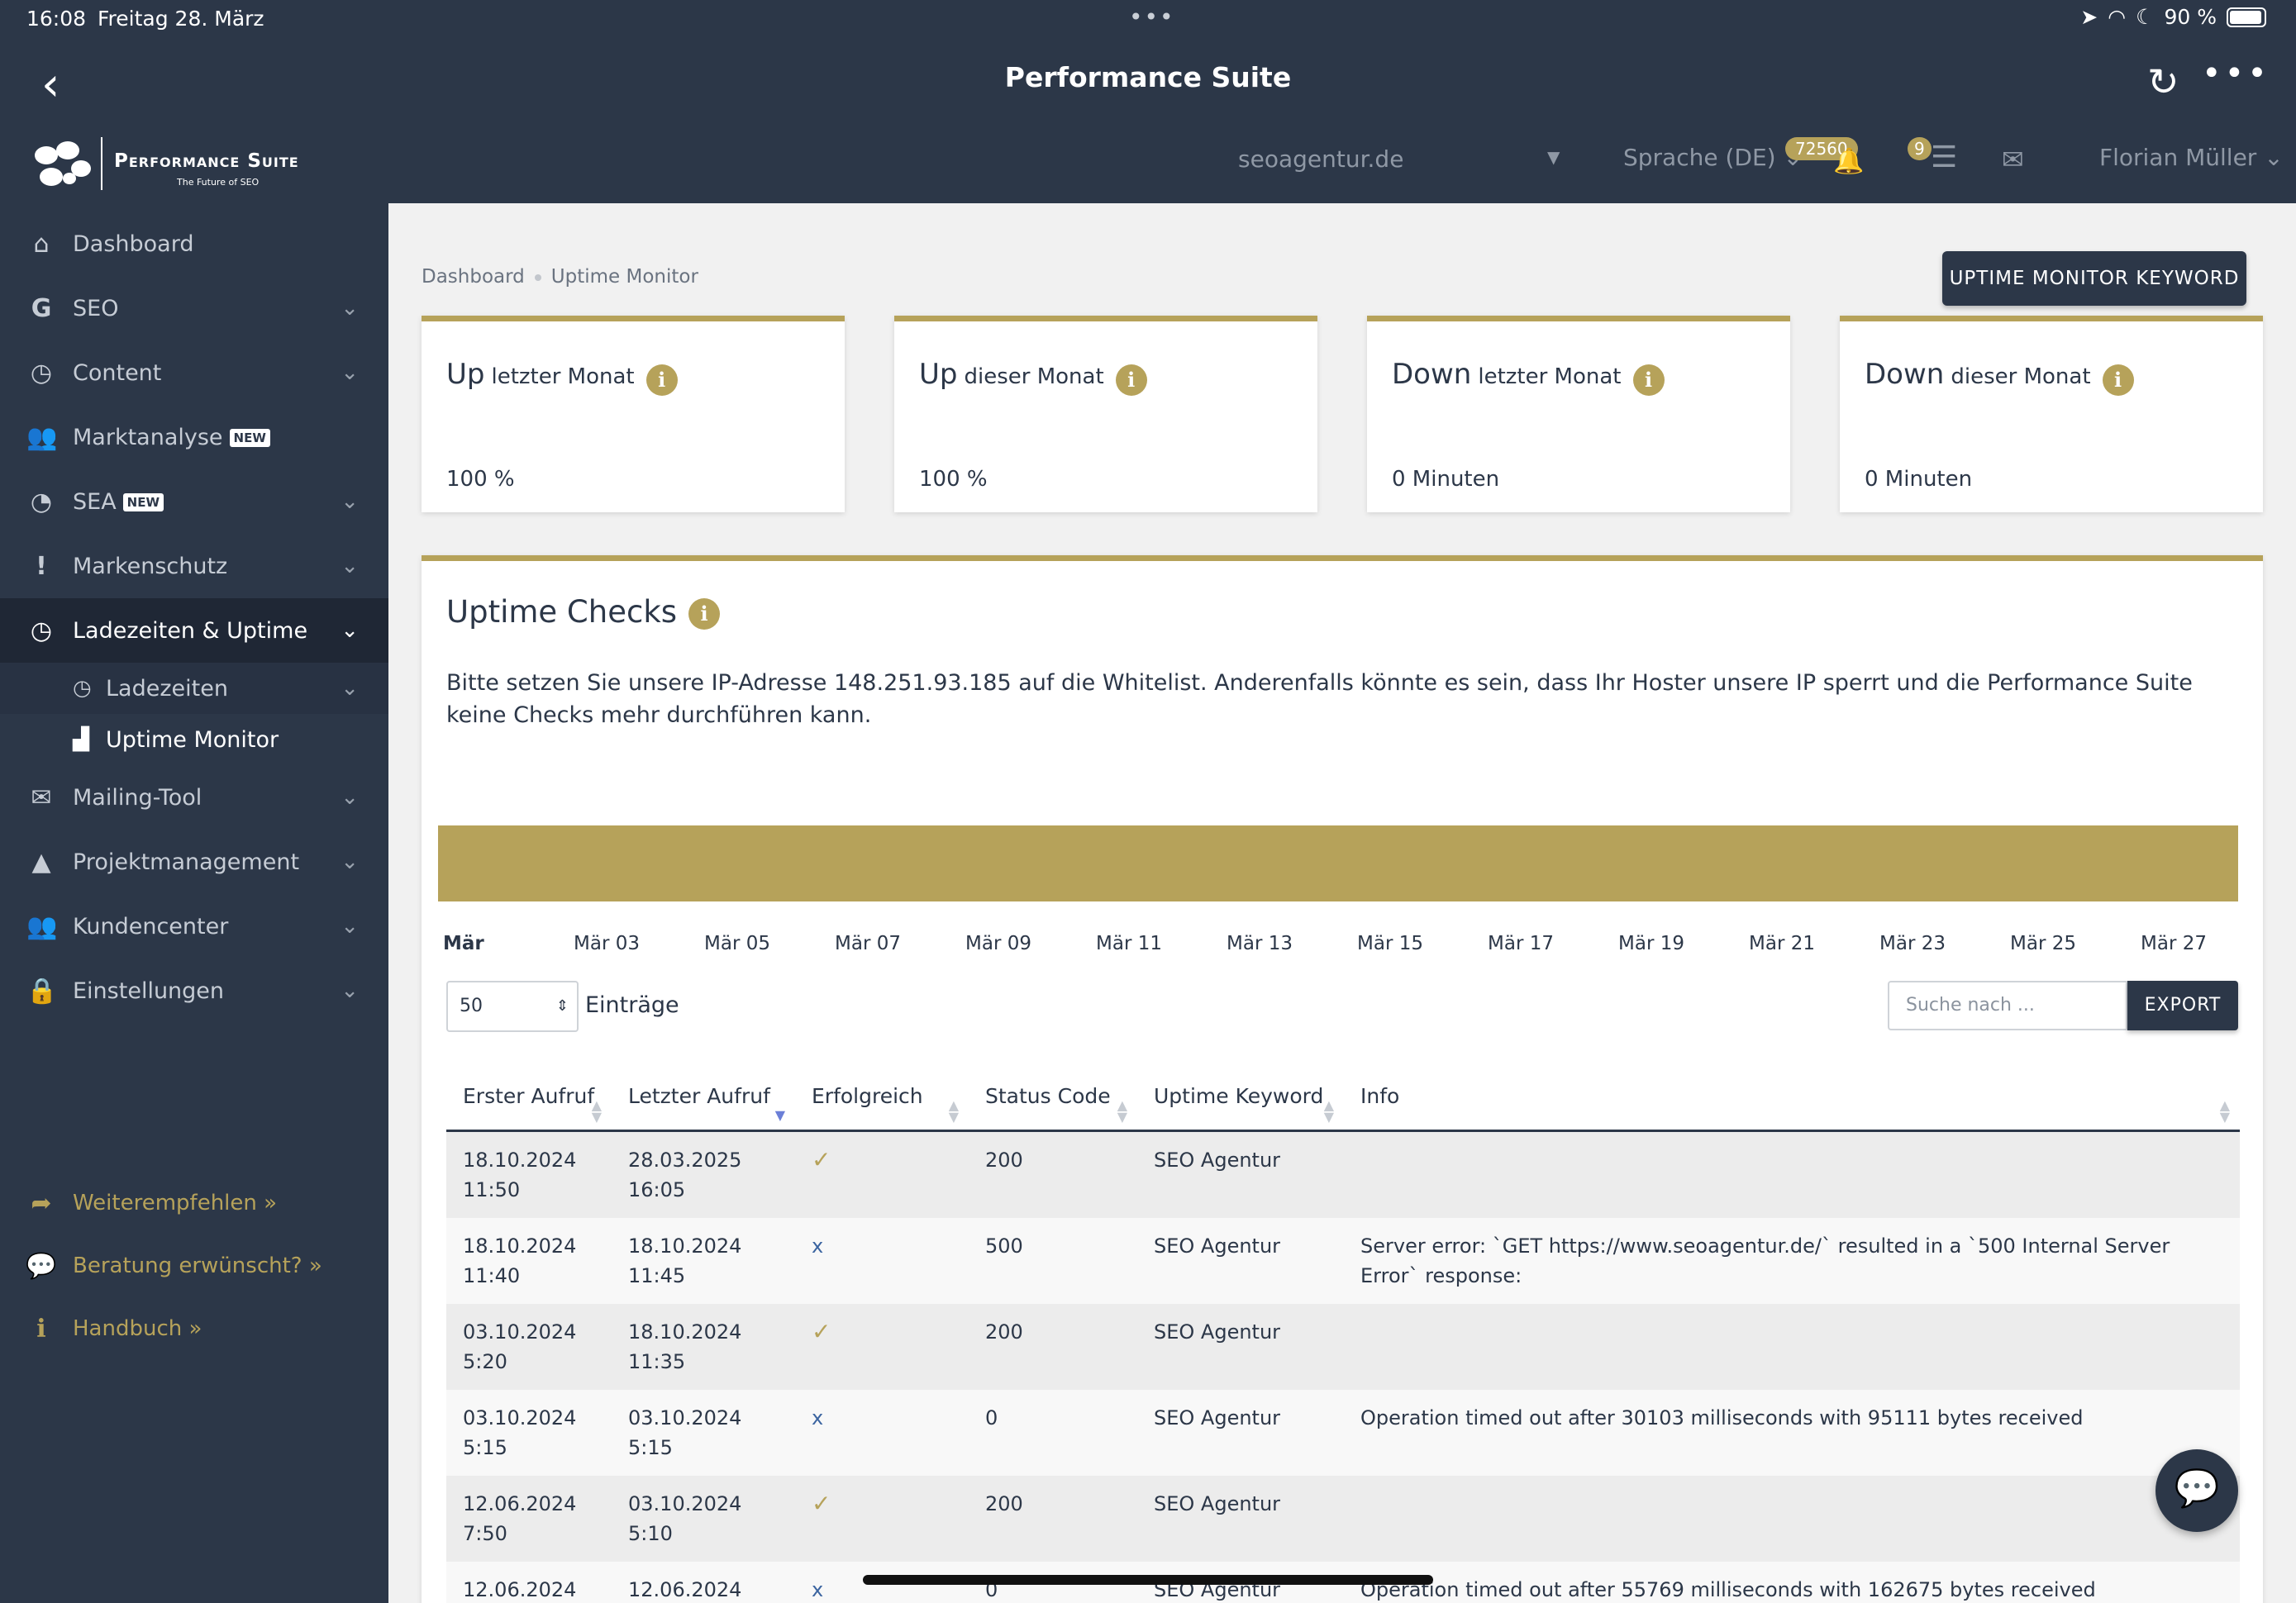  I want to click on sidebar-item-dashboard: ⌂ Dashboard, so click(194, 244).